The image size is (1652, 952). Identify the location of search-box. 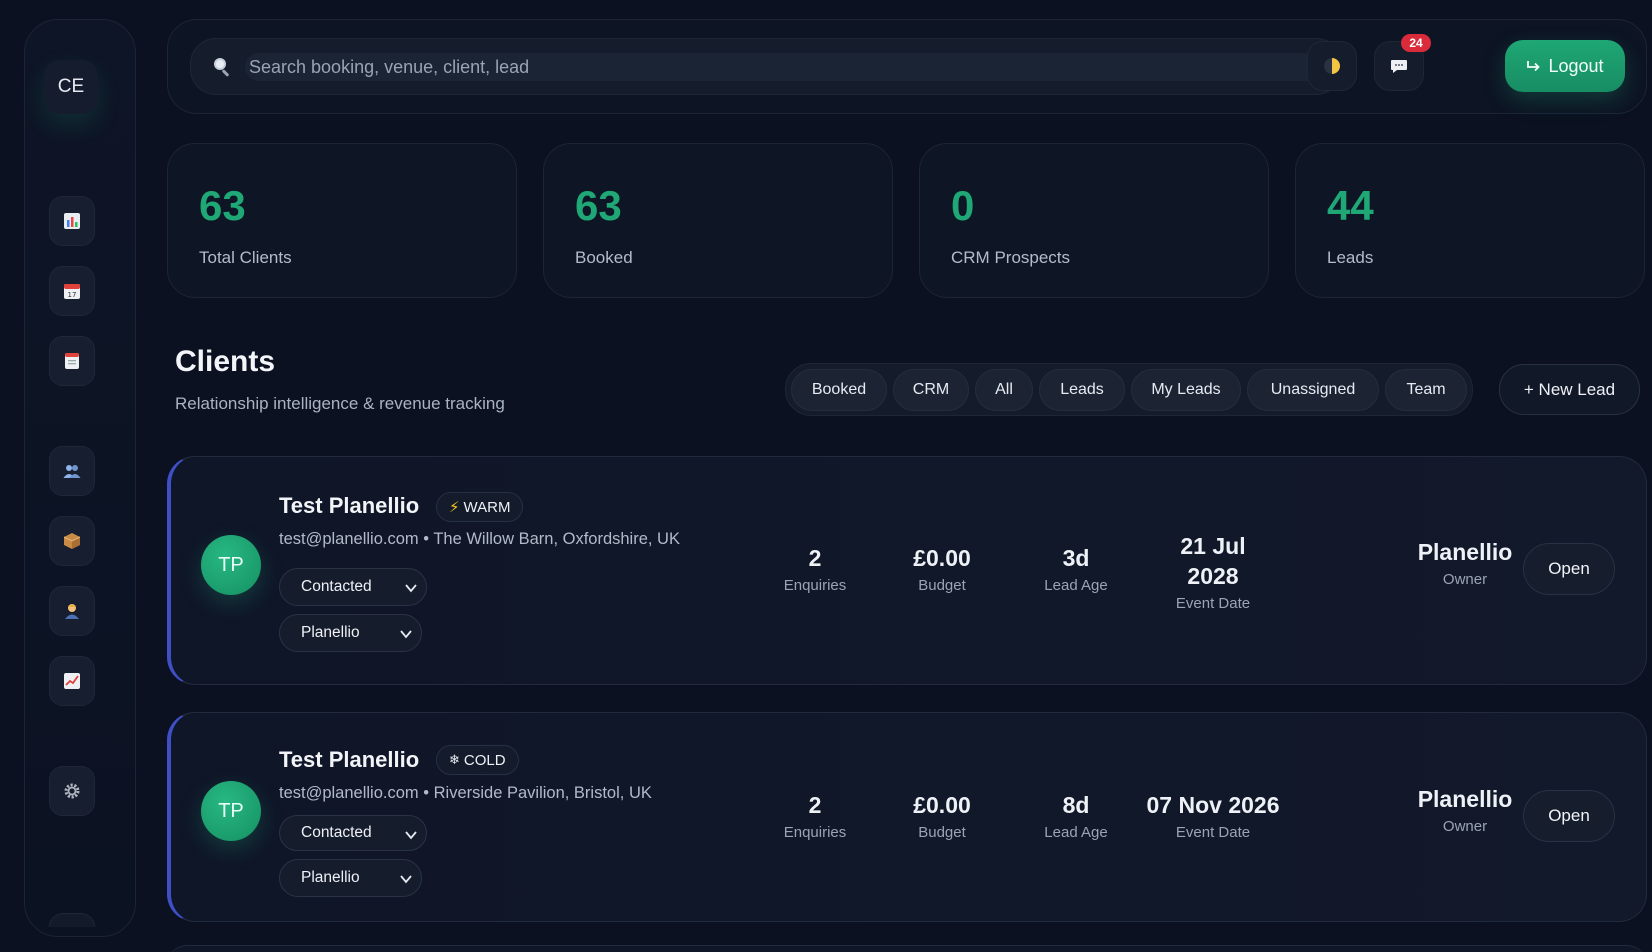
(766, 66).